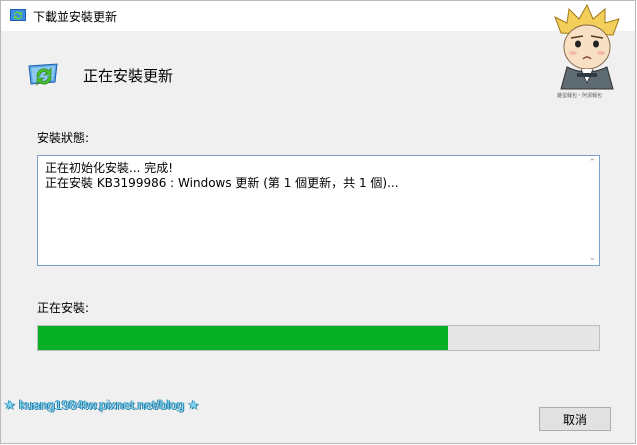  I want to click on page-title: 正在安裝更新, so click(128, 76).